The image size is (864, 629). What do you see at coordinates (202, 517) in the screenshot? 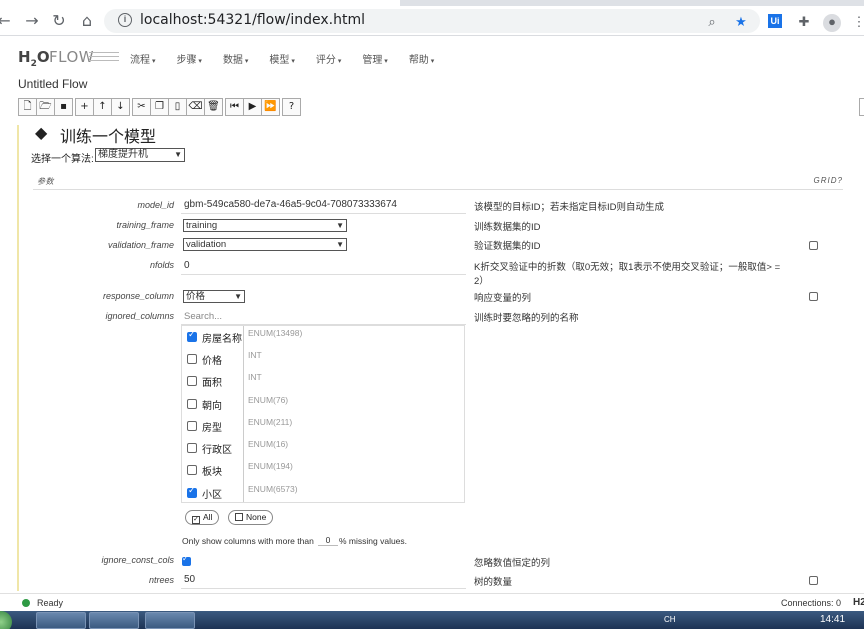
I see `select-all-button: ✓ All` at bounding box center [202, 517].